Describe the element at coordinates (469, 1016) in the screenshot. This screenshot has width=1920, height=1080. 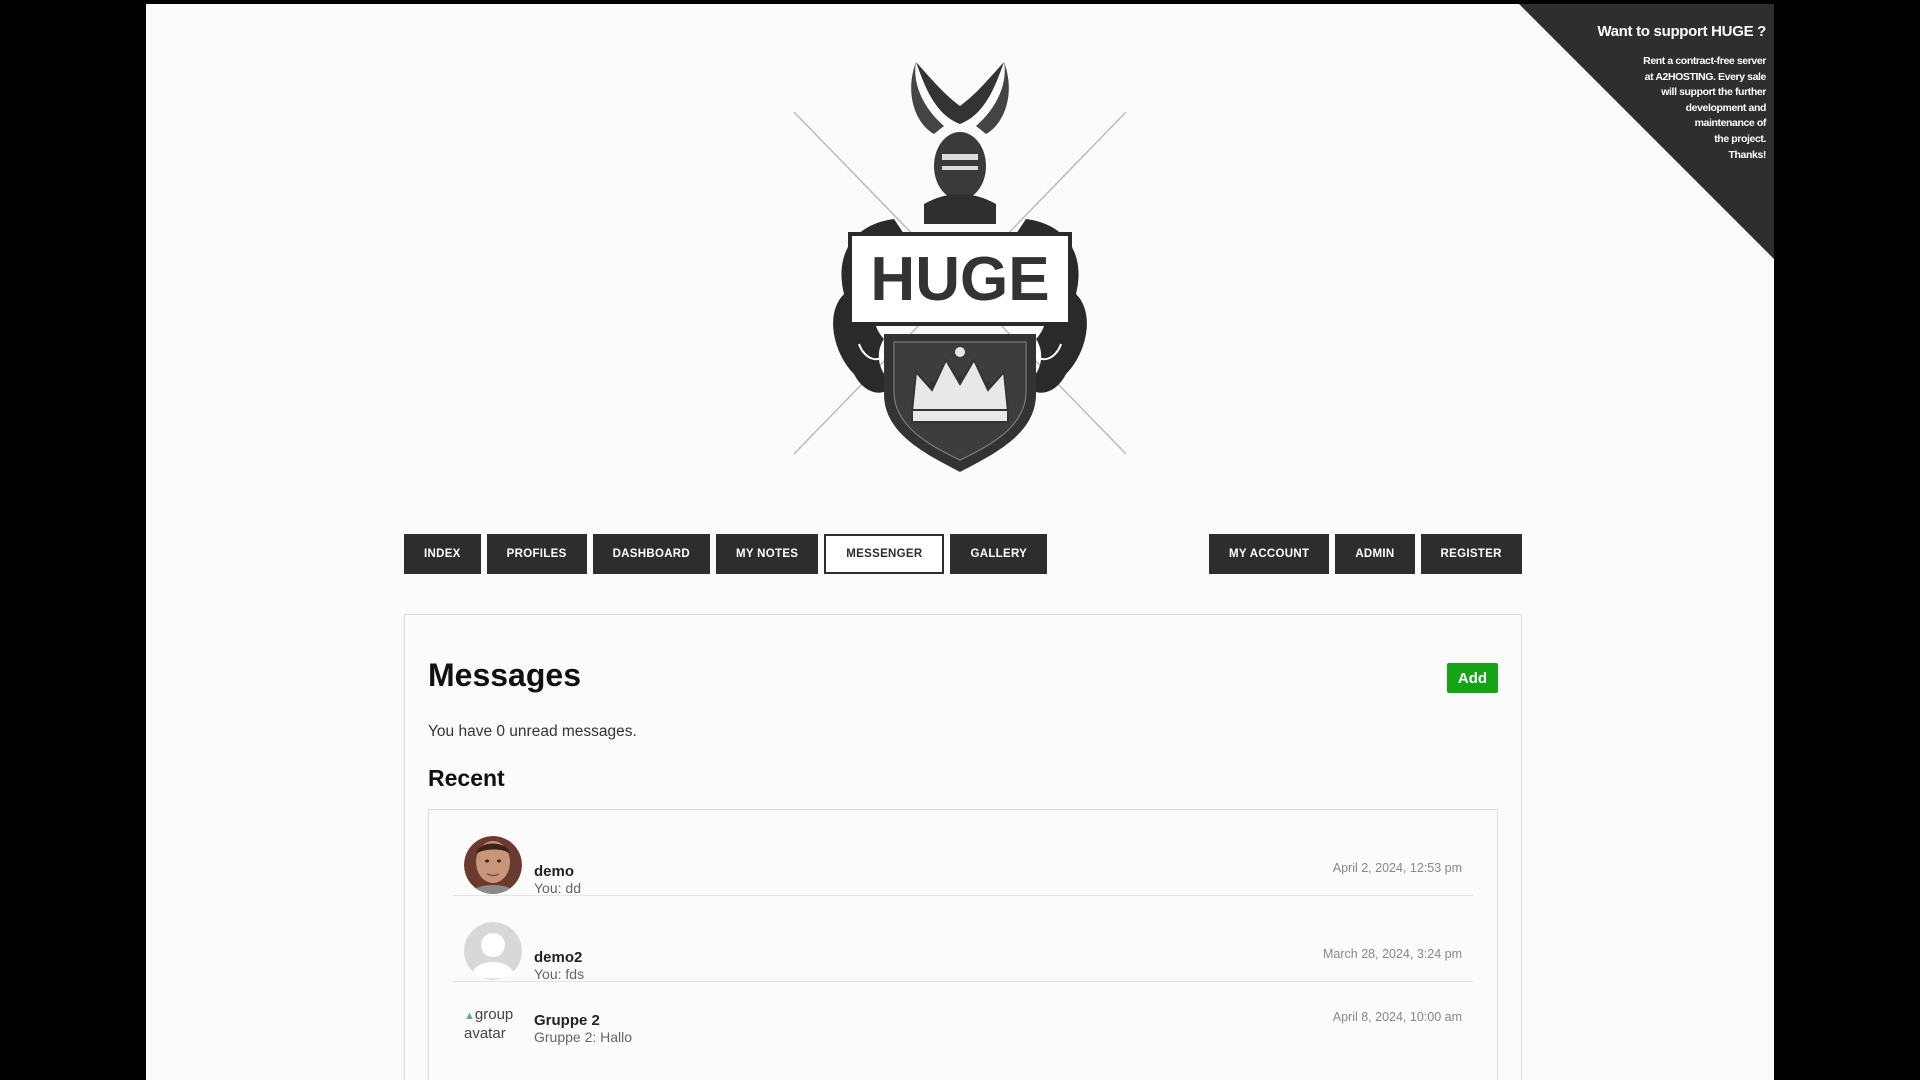
I see `broken-image-icon: ▲` at that location.